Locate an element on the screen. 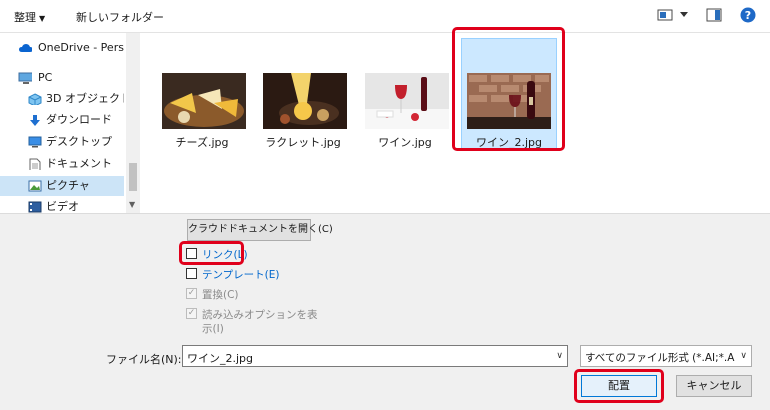 This screenshot has width=770, height=410. cloud-icon is located at coordinates (25, 48).